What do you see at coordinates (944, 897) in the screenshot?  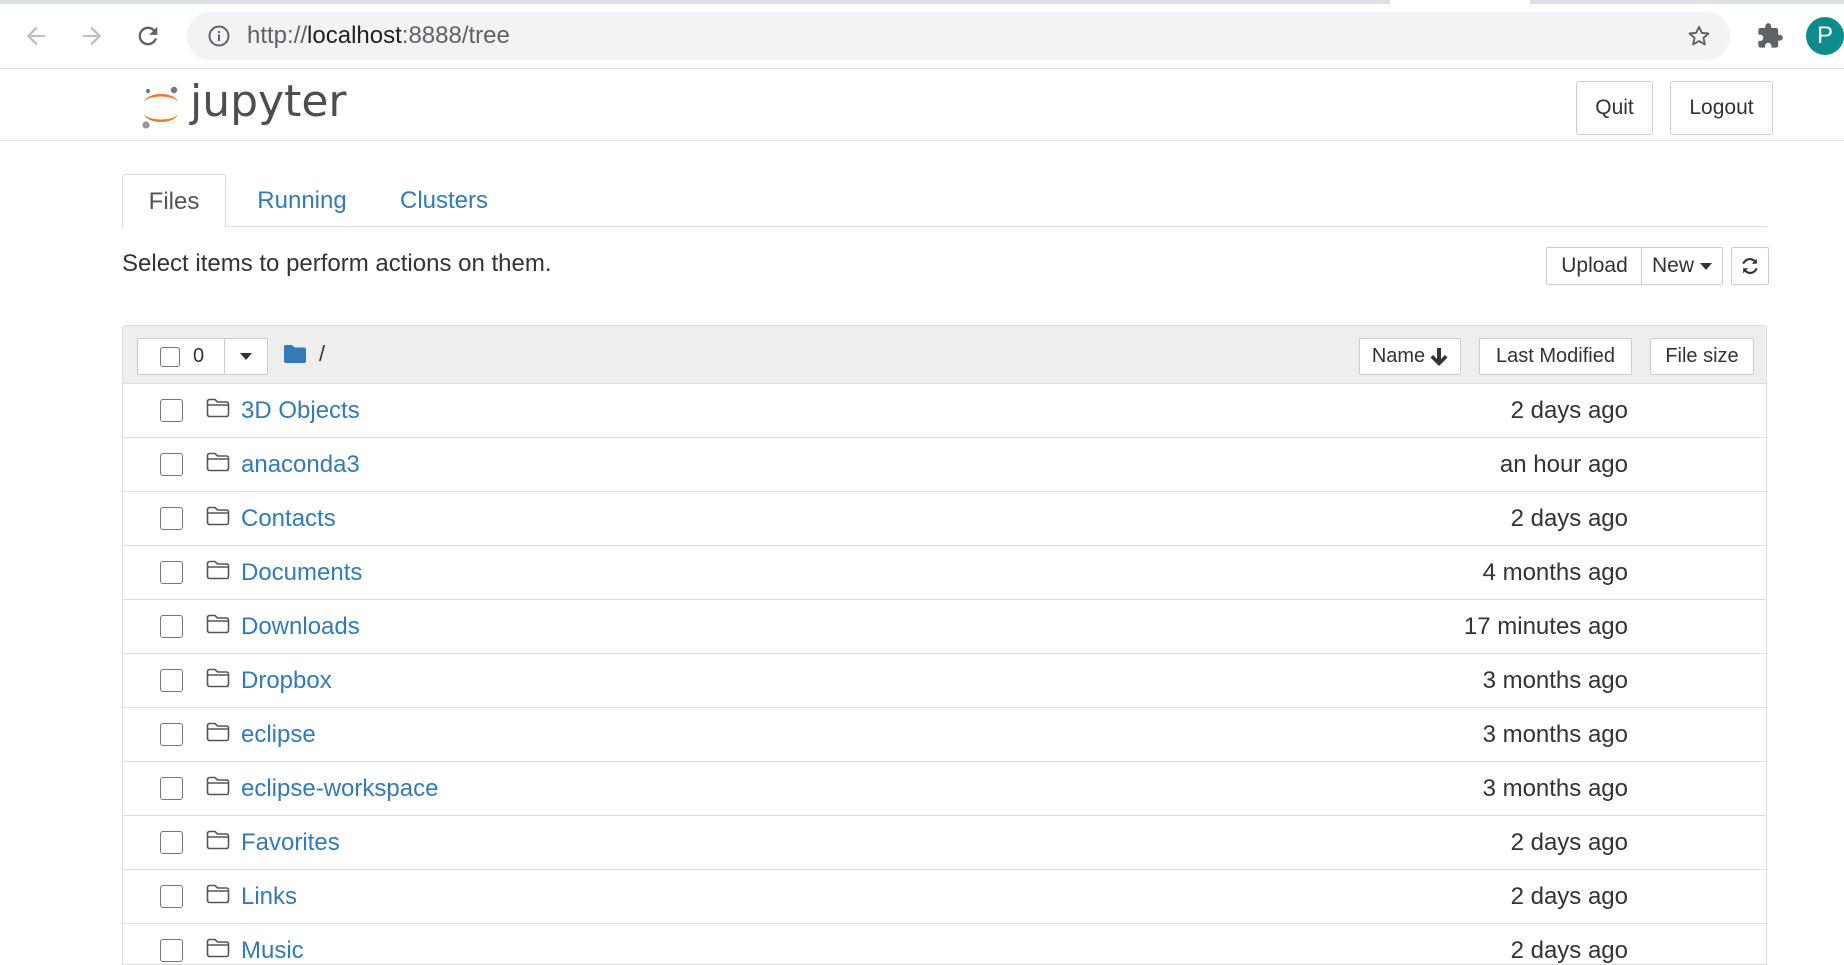 I see `file-list-item: Links 2 days ago` at bounding box center [944, 897].